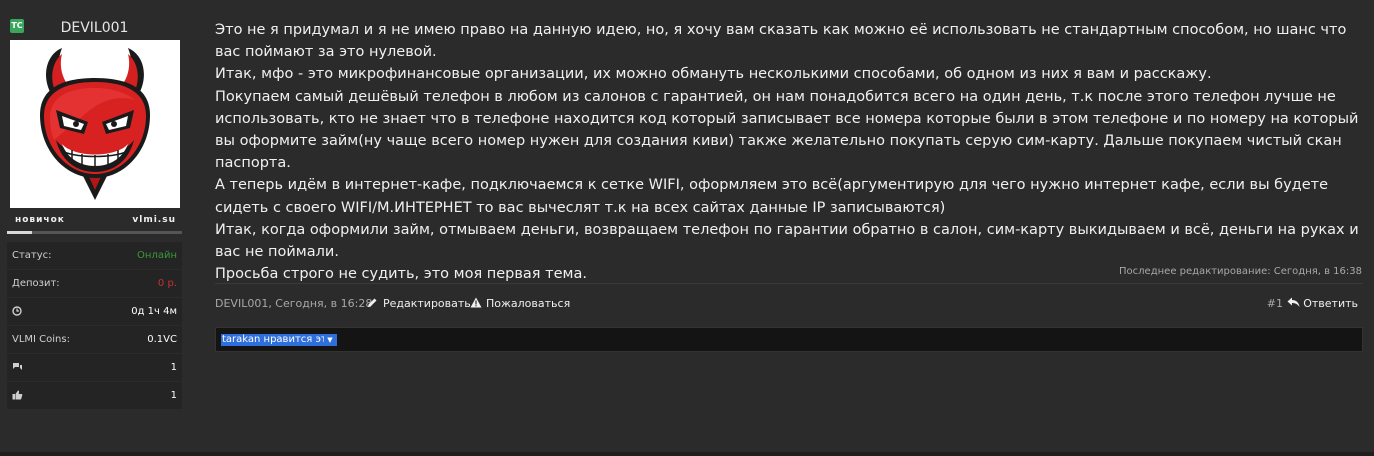  Describe the element at coordinates (154, 220) in the screenshot. I see `site-name: vlmi.su` at that location.